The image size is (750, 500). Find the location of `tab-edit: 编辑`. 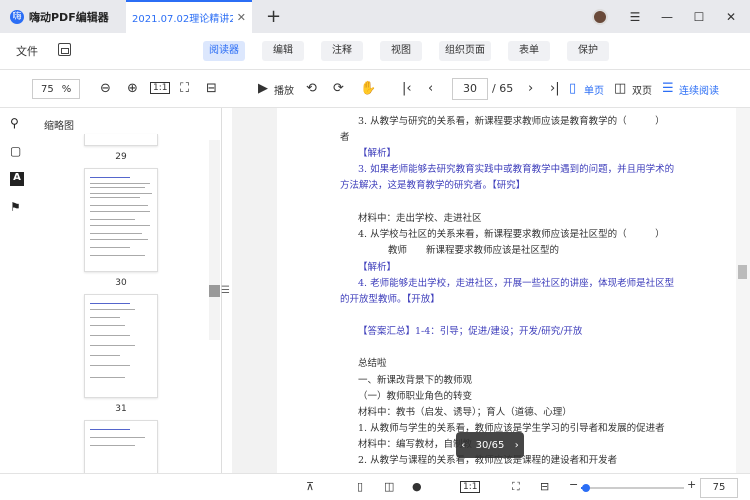

tab-edit: 编辑 is located at coordinates (283, 51).